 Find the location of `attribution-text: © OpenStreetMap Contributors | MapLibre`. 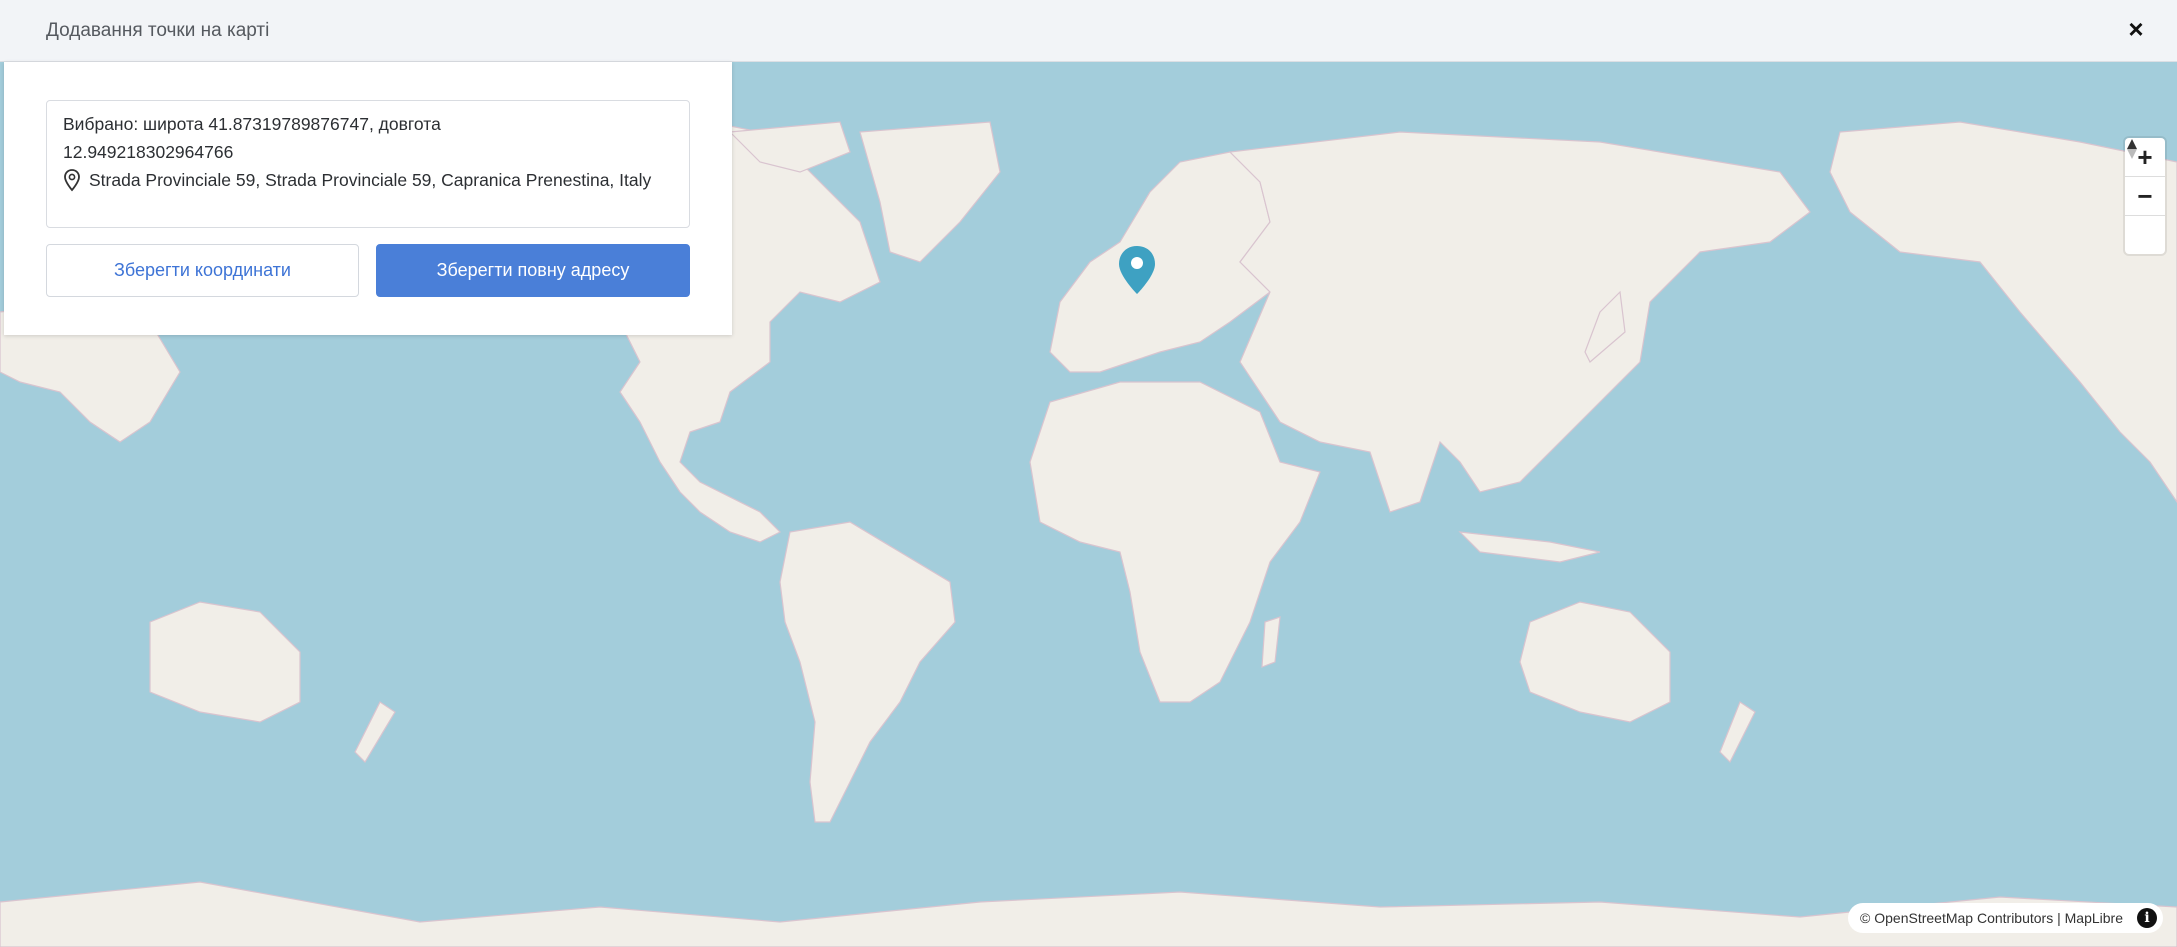

attribution-text: © OpenStreetMap Contributors | MapLibre is located at coordinates (1991, 918).